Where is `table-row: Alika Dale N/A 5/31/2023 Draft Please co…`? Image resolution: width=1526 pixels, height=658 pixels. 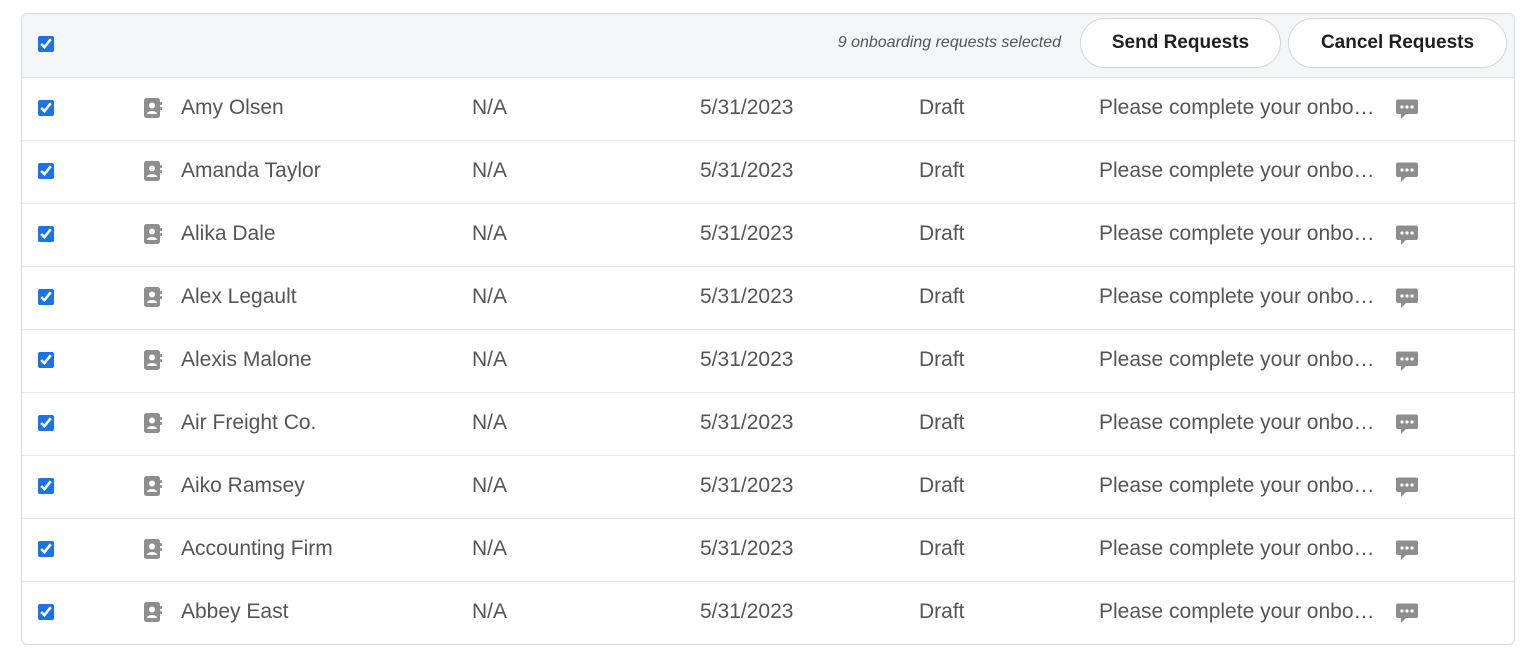 table-row: Alika Dale N/A 5/31/2023 Draft Please co… is located at coordinates (768, 235).